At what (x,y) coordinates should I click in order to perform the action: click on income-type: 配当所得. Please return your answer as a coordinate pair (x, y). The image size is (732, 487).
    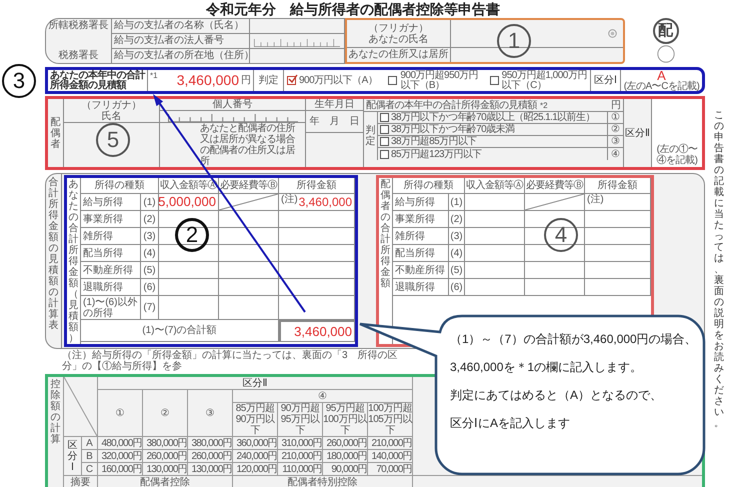
    Looking at the image, I should click on (421, 253).